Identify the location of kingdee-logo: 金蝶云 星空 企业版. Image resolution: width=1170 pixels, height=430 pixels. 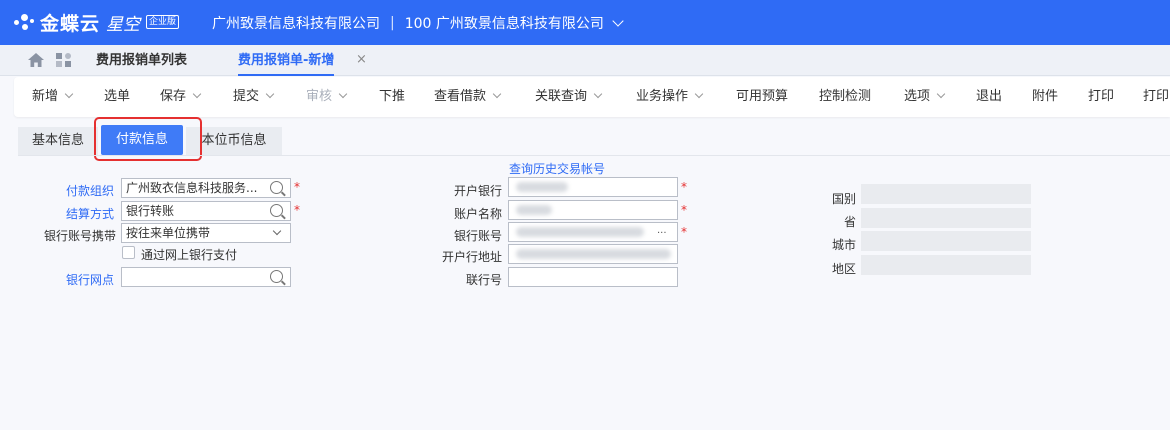
(97, 22).